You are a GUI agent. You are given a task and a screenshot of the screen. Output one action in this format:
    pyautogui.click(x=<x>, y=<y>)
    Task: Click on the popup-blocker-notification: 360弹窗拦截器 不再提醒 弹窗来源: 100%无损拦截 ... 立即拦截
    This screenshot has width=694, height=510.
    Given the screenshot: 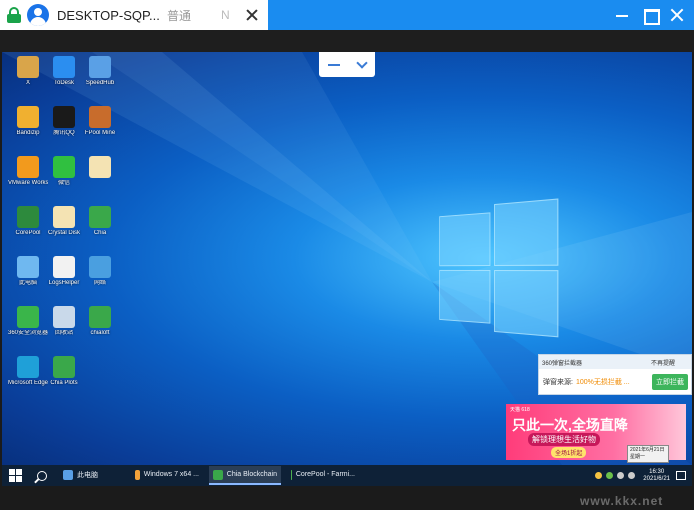 What is the action you would take?
    pyautogui.click(x=615, y=374)
    